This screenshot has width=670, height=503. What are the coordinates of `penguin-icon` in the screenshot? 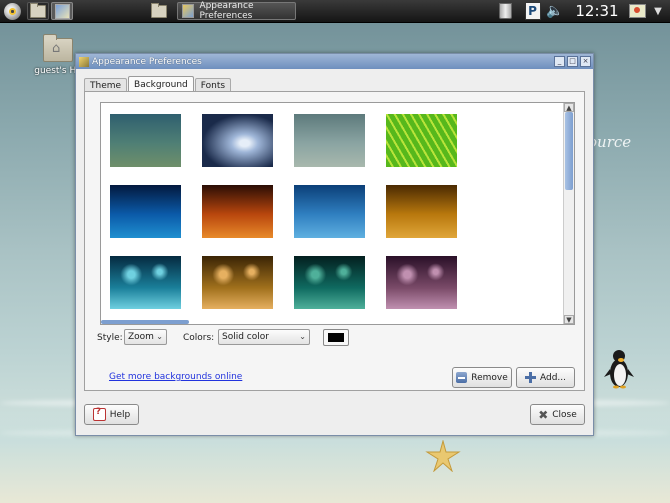 It's located at (619, 369).